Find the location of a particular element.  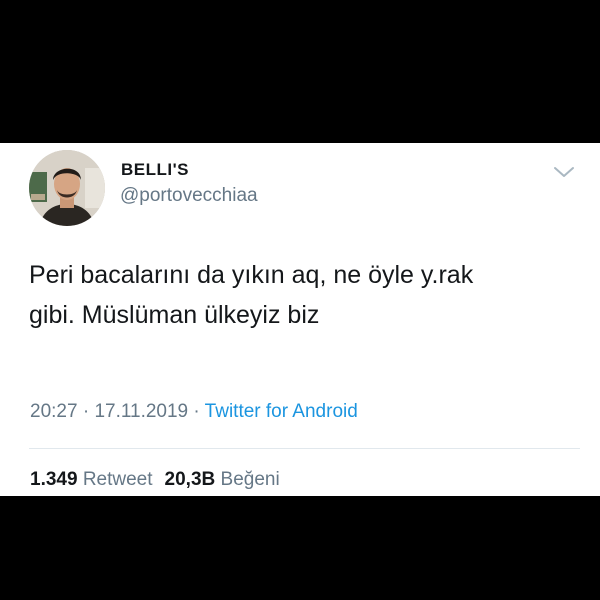

retweet-count: 1.349 is located at coordinates (54, 479).